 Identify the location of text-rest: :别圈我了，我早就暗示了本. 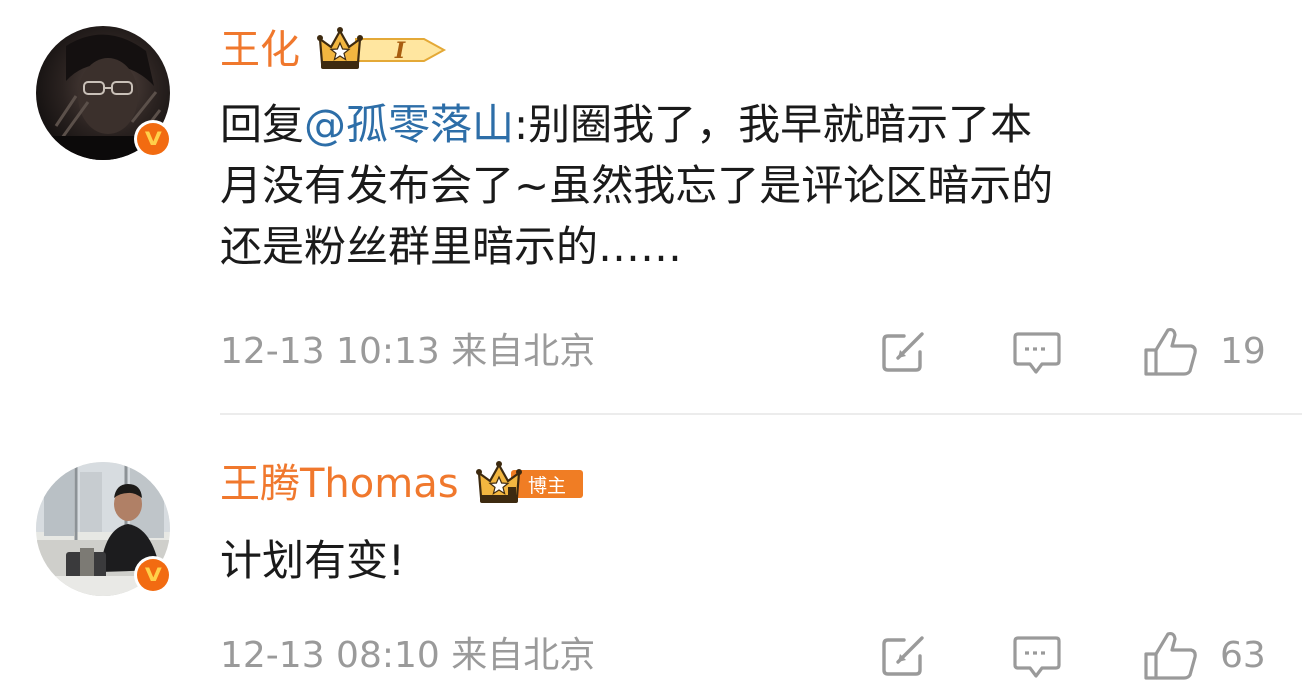
(773, 124).